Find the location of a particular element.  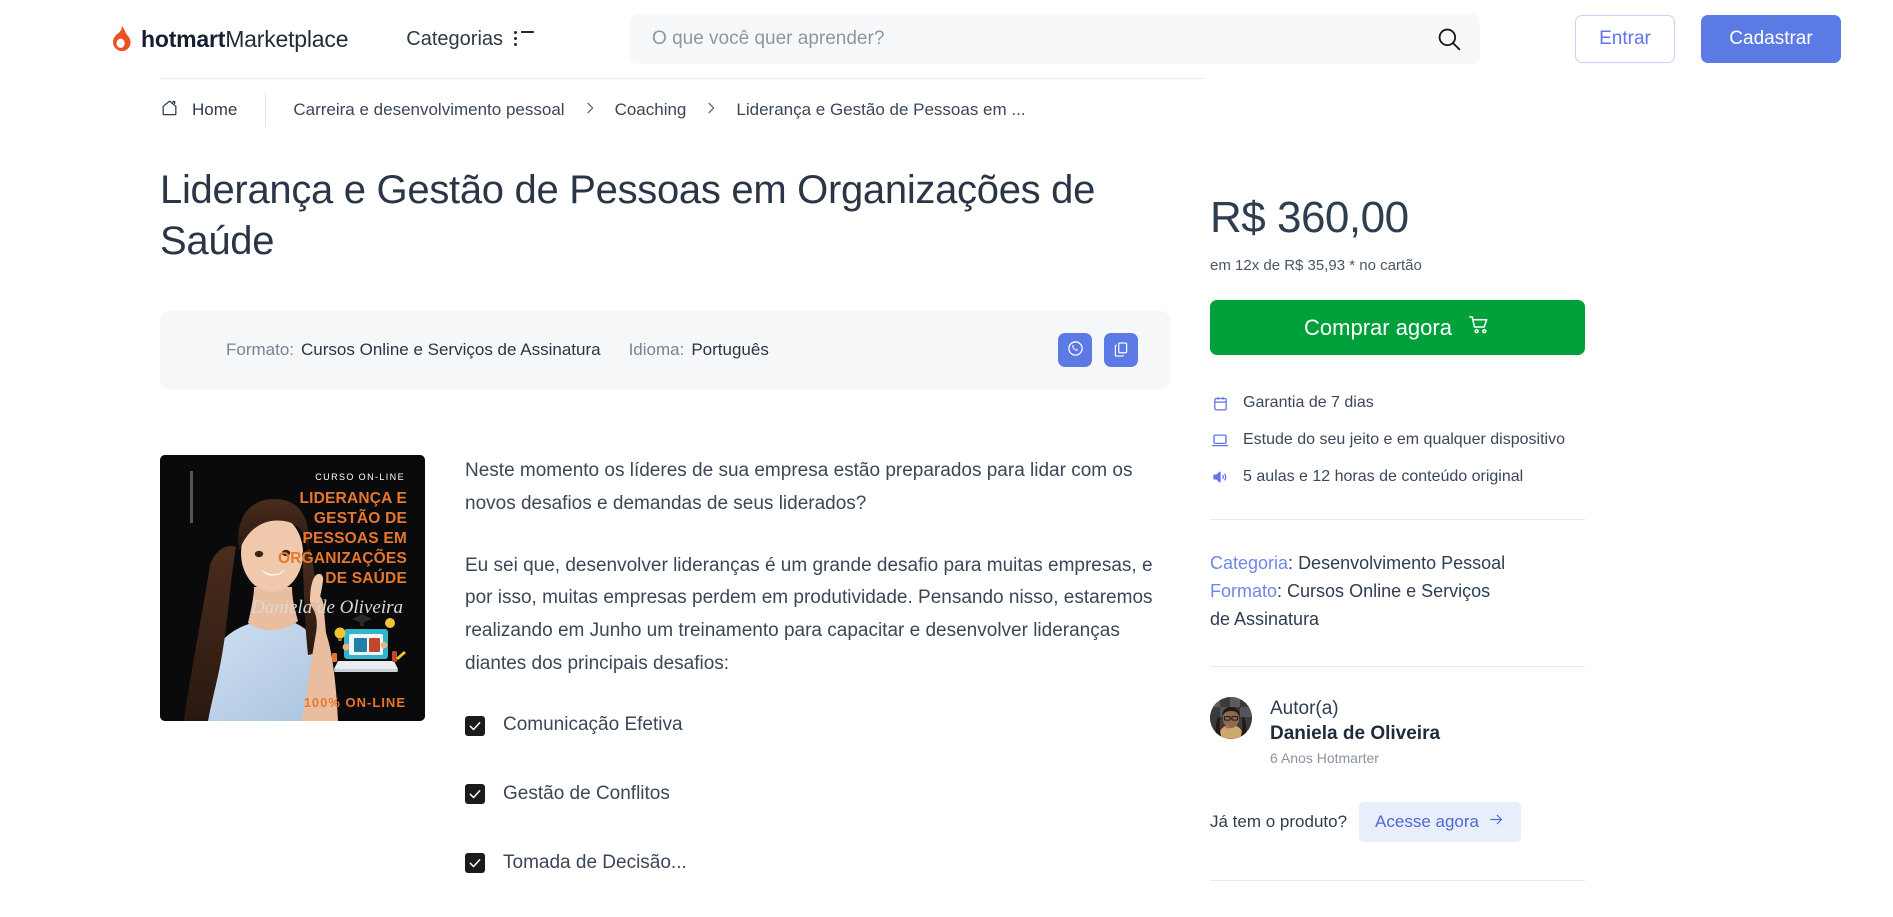

access-now-label: Acesse agora is located at coordinates (1427, 822).